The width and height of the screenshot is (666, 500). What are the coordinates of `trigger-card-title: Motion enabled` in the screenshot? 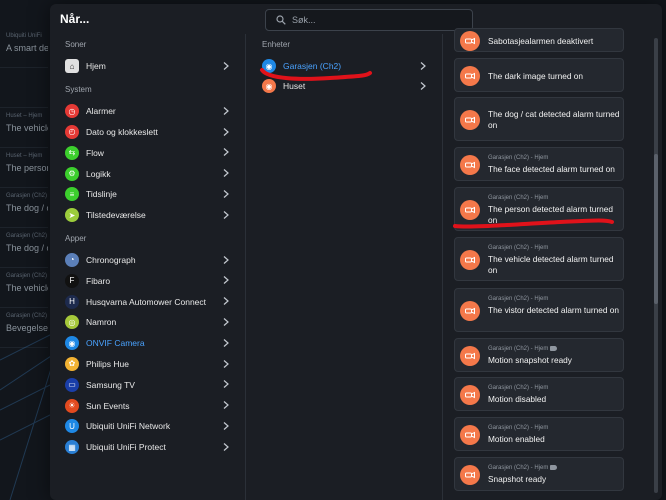 It's located at (516, 439).